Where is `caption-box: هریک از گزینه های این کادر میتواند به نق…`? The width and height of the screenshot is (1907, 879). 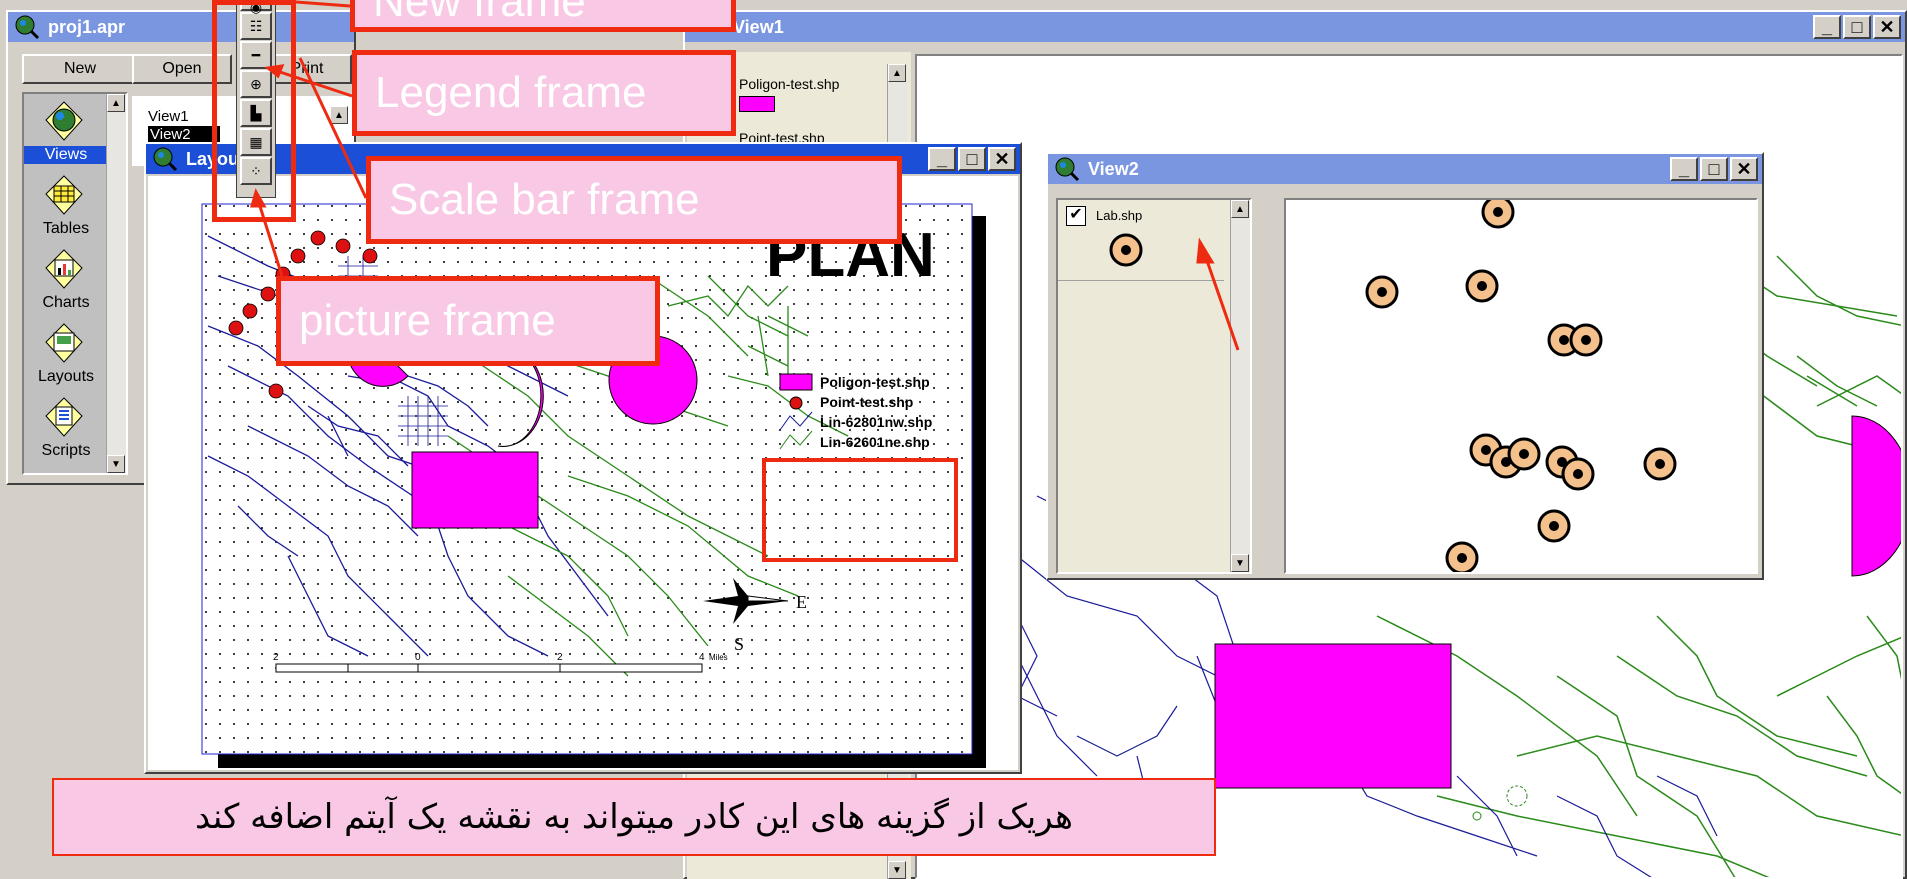
caption-box: هریک از گزینه های این کادر میتواند به نق… is located at coordinates (634, 817).